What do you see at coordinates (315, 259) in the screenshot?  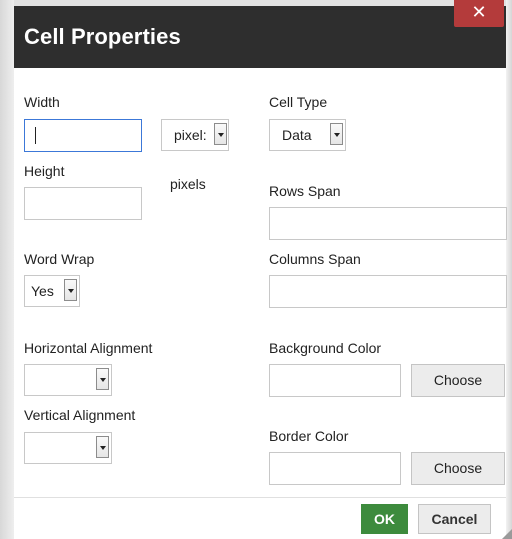 I see `columns-span-label: Columns Span` at bounding box center [315, 259].